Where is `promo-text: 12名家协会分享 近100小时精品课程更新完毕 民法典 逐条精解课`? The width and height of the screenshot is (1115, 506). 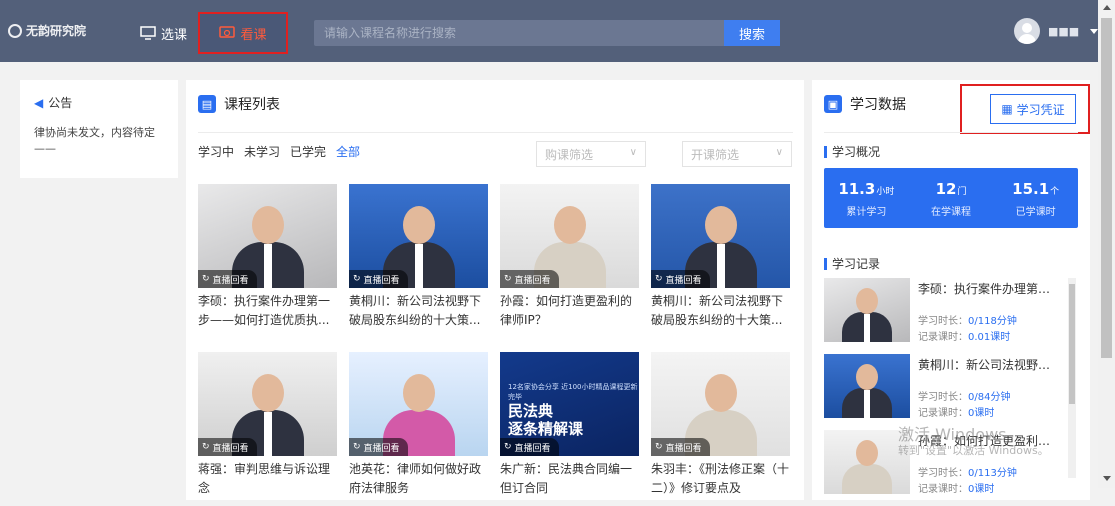
promo-text: 12名家协会分享 近100小时精品课程更新完毕 民法典 逐条精解课 is located at coordinates (573, 410).